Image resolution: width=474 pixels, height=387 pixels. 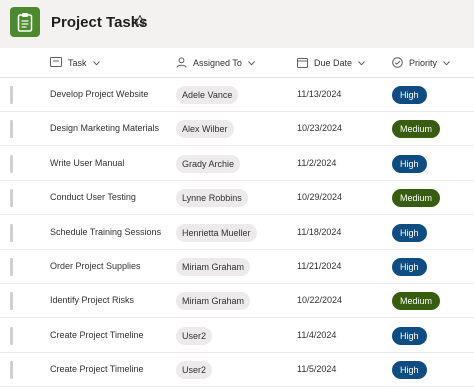 What do you see at coordinates (93, 197) in the screenshot?
I see `task-title: Conduct User Testing` at bounding box center [93, 197].